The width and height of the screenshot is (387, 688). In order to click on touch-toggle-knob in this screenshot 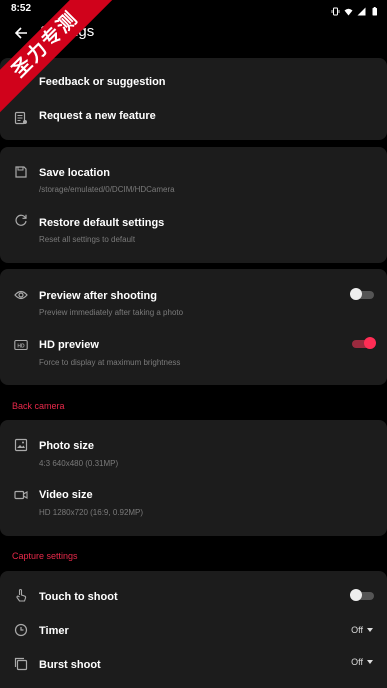, I will do `click(356, 595)`.